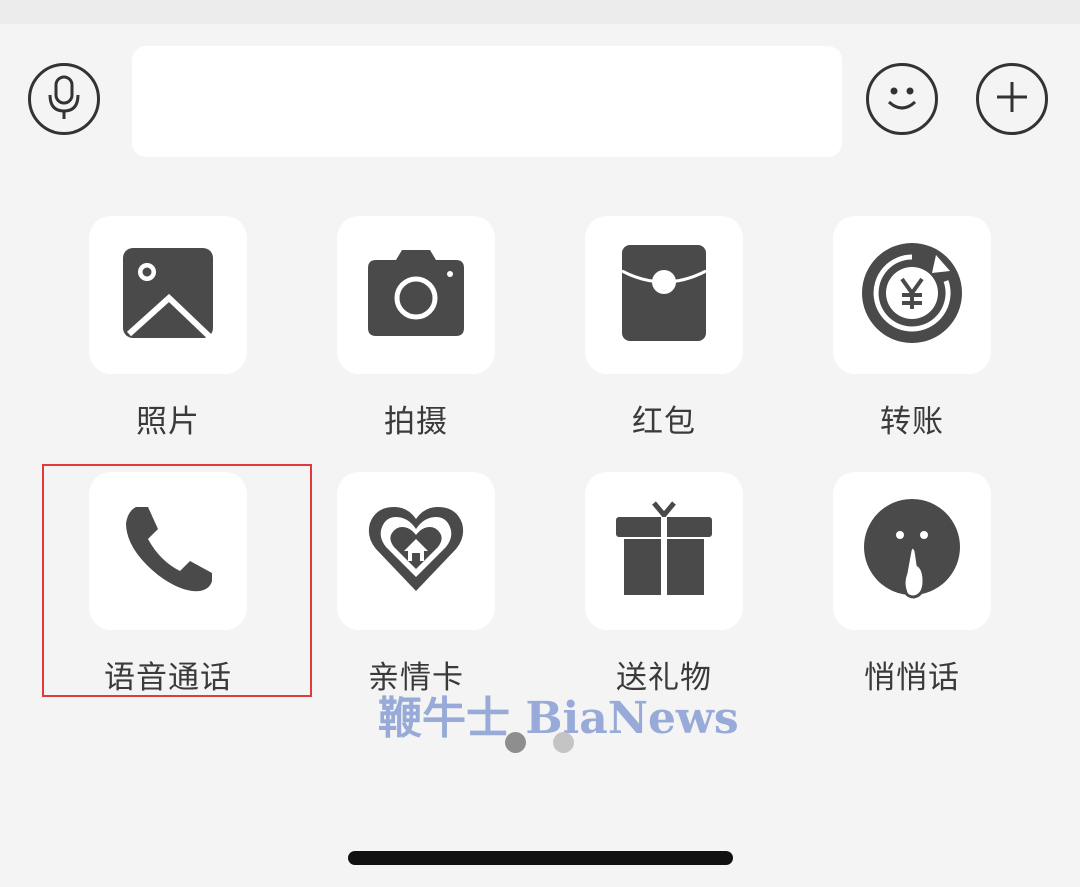  I want to click on photo-icon, so click(168, 295).